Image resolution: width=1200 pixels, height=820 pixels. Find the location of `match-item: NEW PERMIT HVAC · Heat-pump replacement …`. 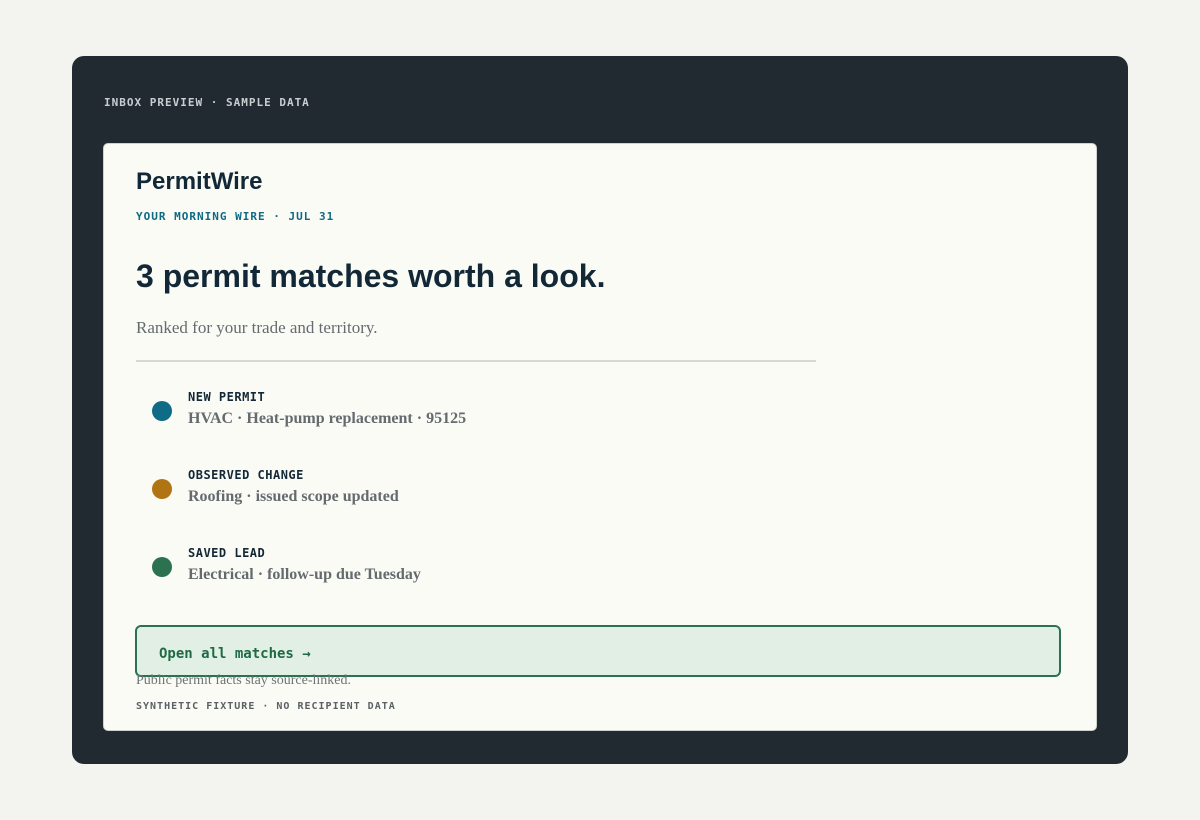

match-item: NEW PERMIT HVAC · Heat-pump replacement … is located at coordinates (486, 415).